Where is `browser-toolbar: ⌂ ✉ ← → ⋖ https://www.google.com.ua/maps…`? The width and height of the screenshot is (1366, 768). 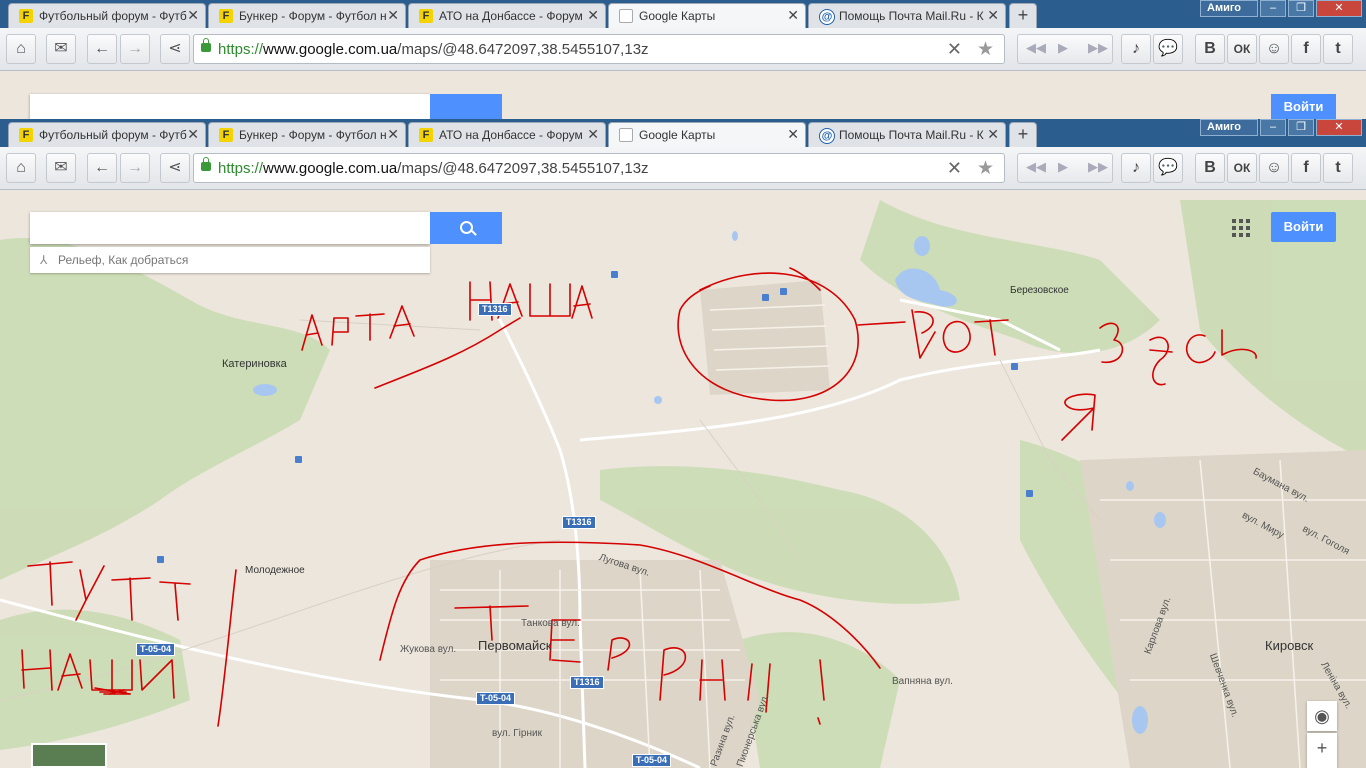 browser-toolbar: ⌂ ✉ ← → ⋖ https://www.google.com.ua/maps… is located at coordinates (683, 168).